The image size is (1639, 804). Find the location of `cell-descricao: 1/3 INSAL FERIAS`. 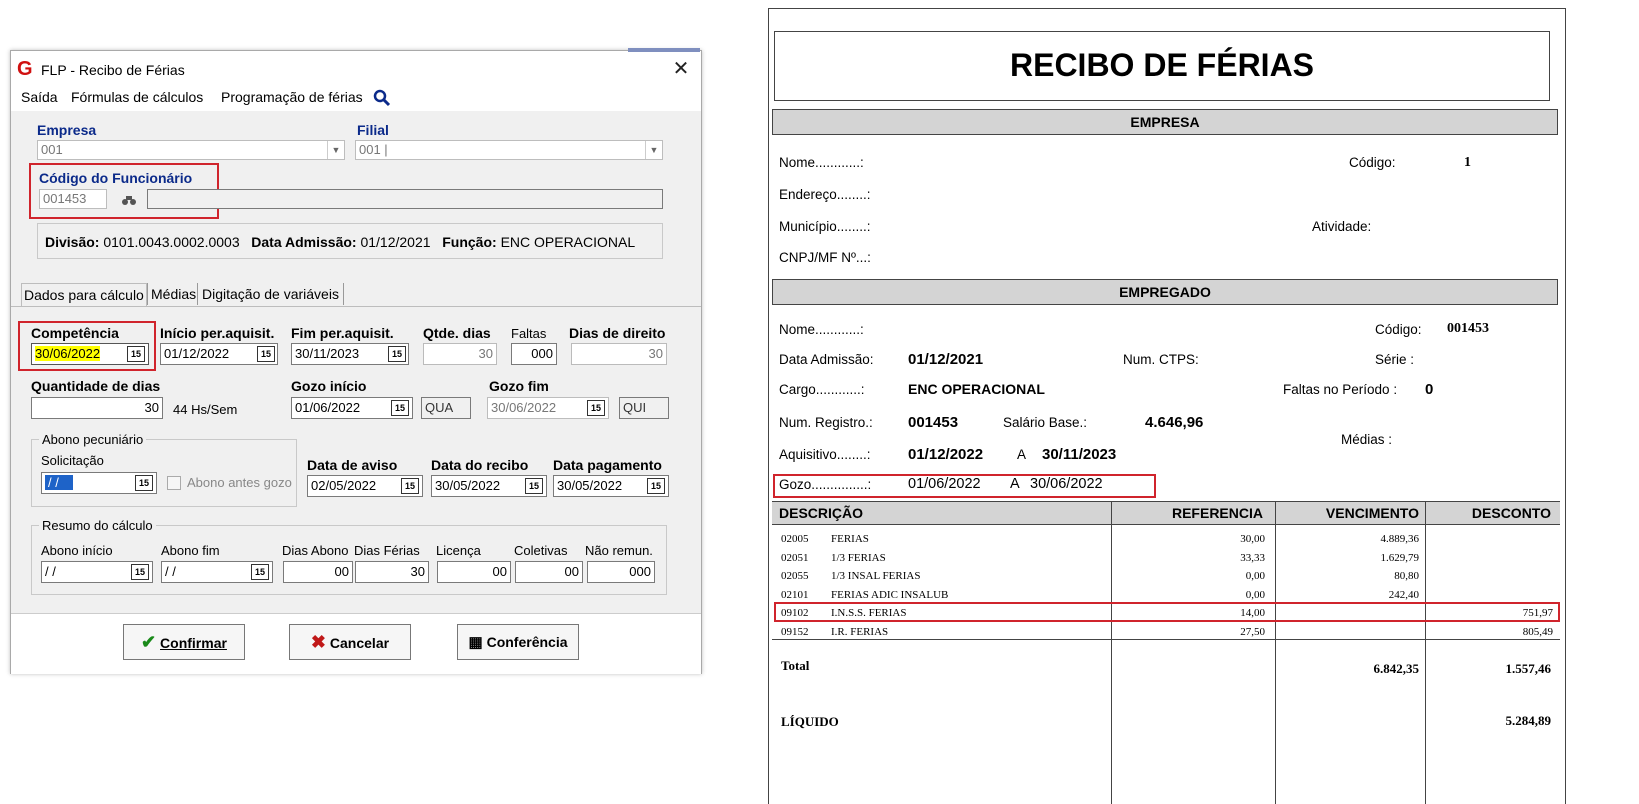

cell-descricao: 1/3 INSAL FERIAS is located at coordinates (876, 576).